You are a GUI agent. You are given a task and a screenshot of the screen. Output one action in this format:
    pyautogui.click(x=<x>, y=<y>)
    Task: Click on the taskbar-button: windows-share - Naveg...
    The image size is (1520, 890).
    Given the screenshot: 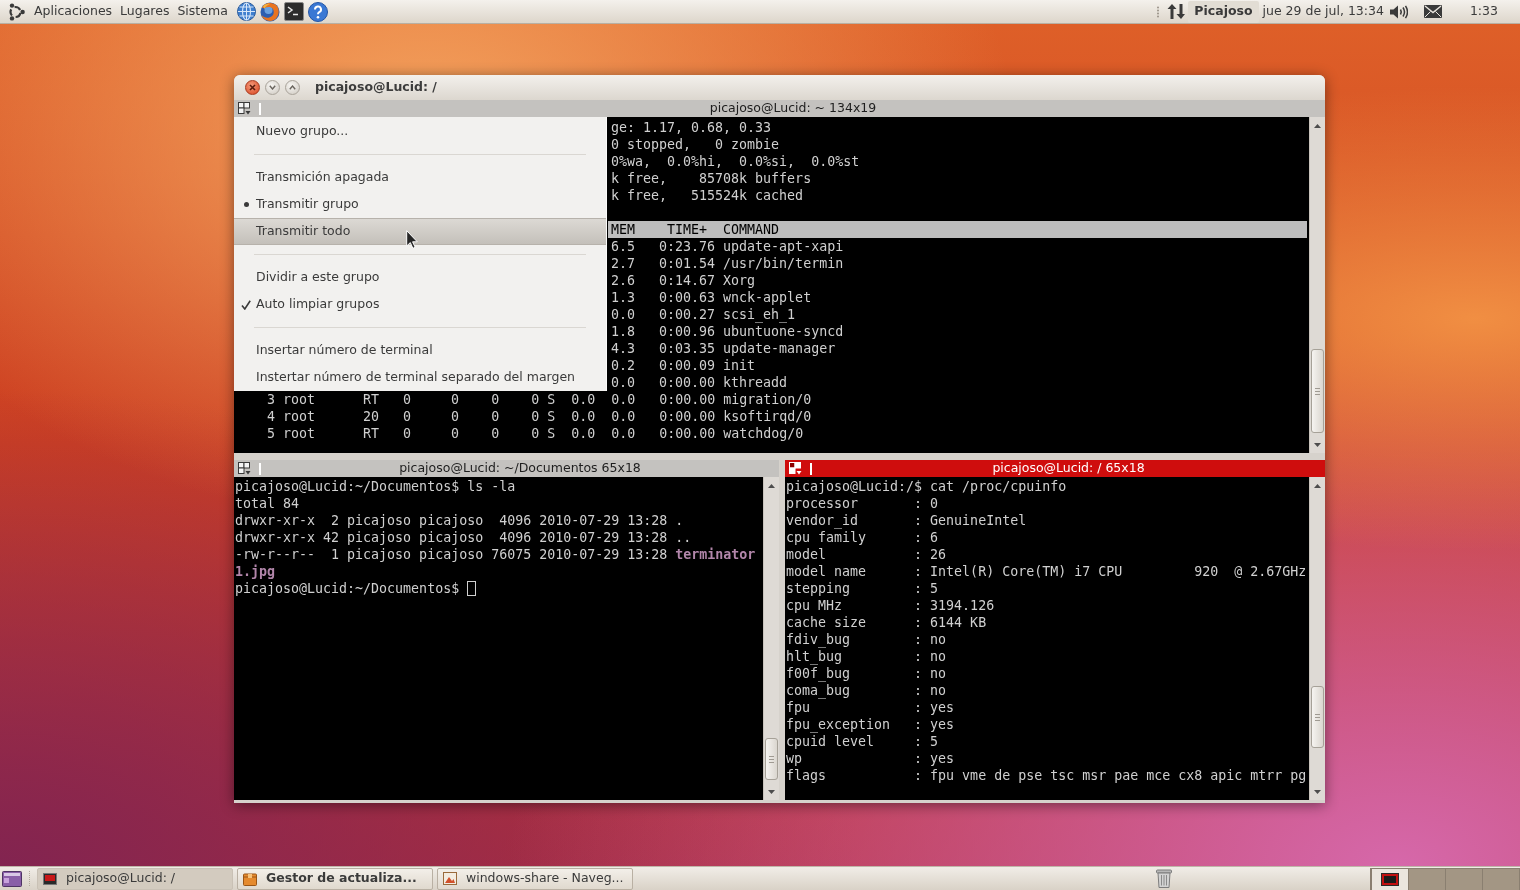 What is the action you would take?
    pyautogui.click(x=535, y=878)
    